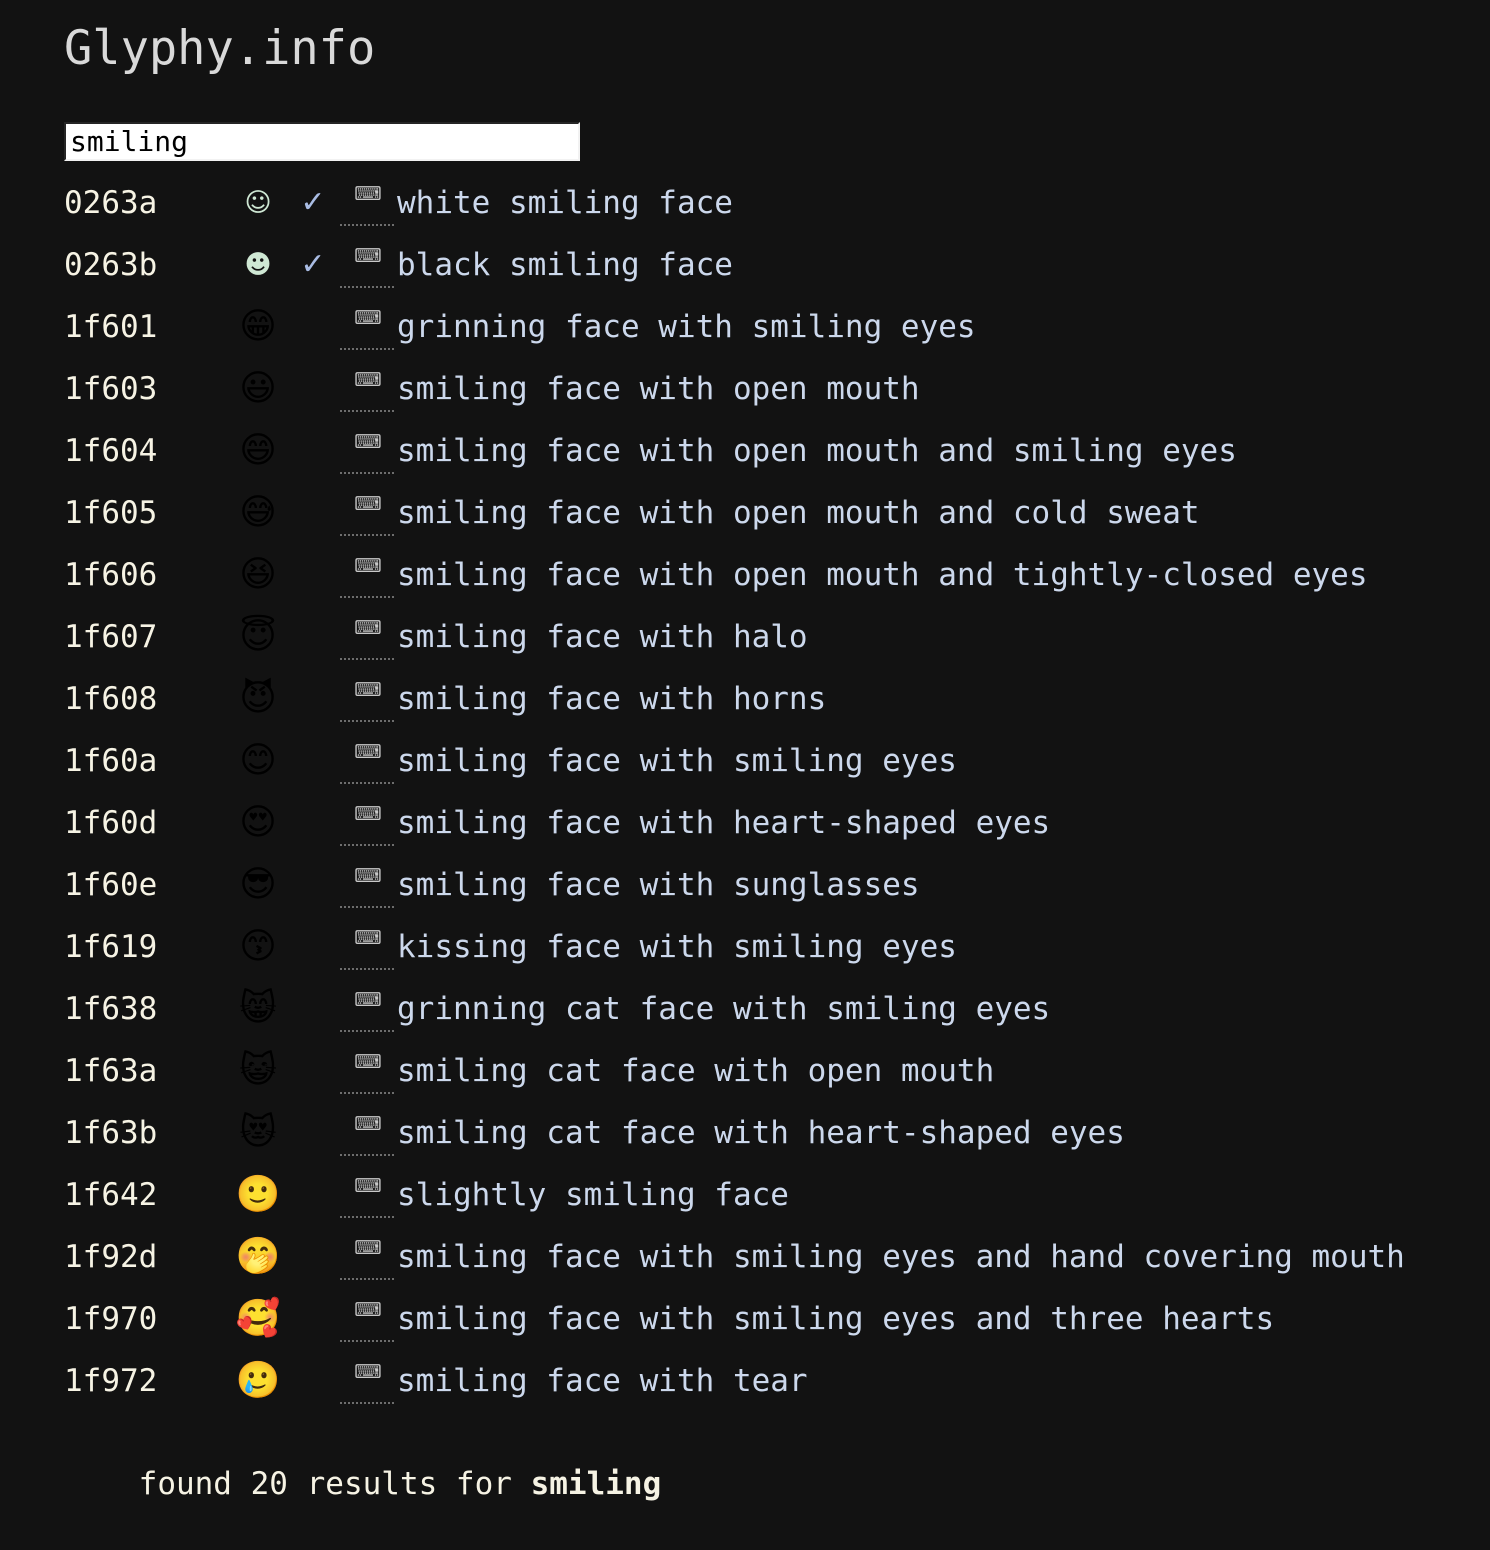  Describe the element at coordinates (764, 1381) in the screenshot. I see `table-row: 1f972 🥲 ⌨ smiling face with tear` at that location.